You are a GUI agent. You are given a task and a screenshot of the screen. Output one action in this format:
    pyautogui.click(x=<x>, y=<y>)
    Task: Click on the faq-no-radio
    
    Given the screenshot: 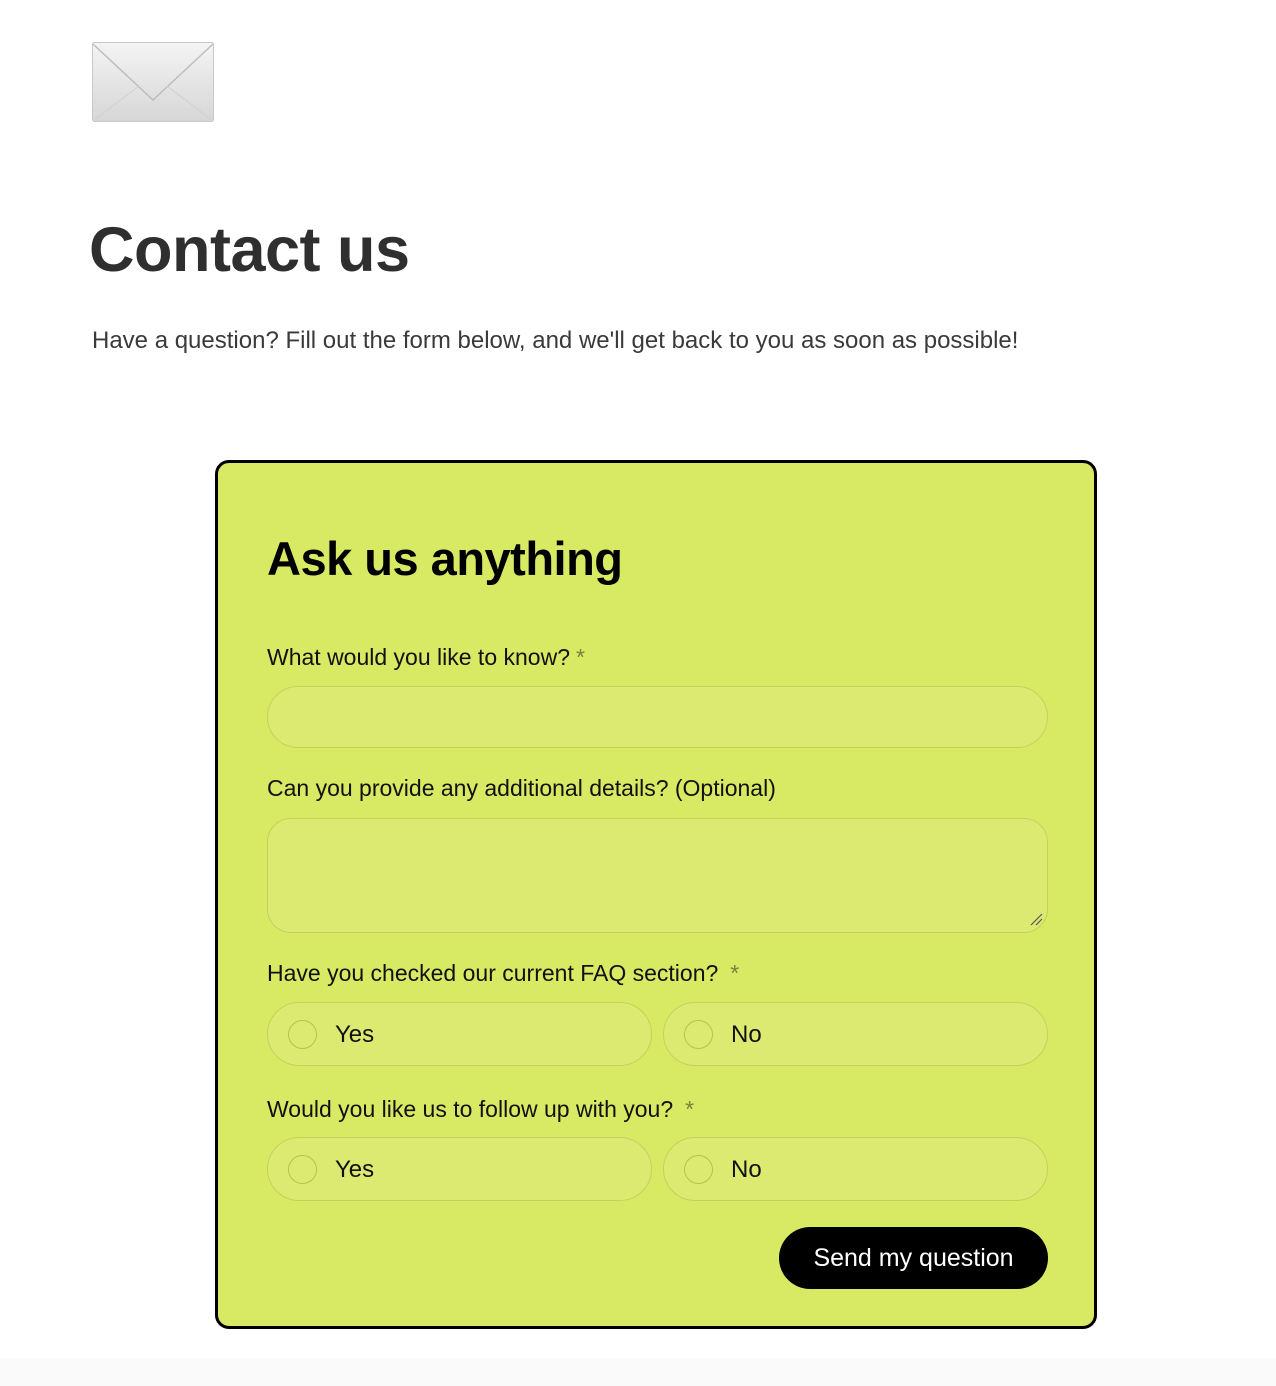 What is the action you would take?
    pyautogui.click(x=698, y=1034)
    